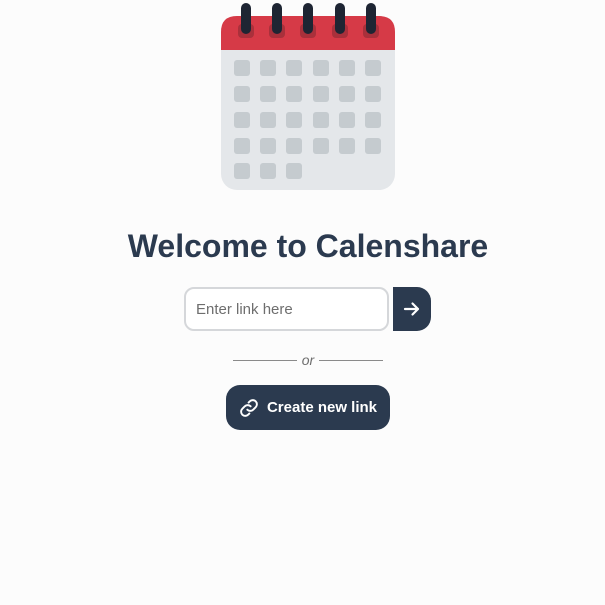 The width and height of the screenshot is (605, 605). I want to click on arrow-right-icon, so click(411, 309).